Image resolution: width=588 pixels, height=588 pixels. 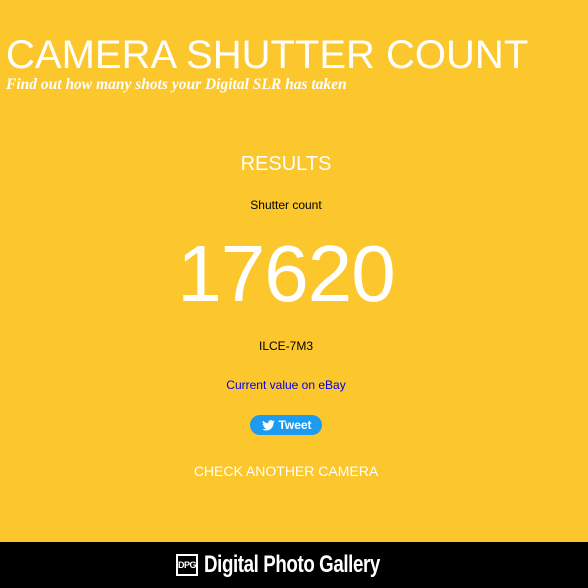 What do you see at coordinates (286, 385) in the screenshot?
I see `ebay-value-link: Current value on eBay` at bounding box center [286, 385].